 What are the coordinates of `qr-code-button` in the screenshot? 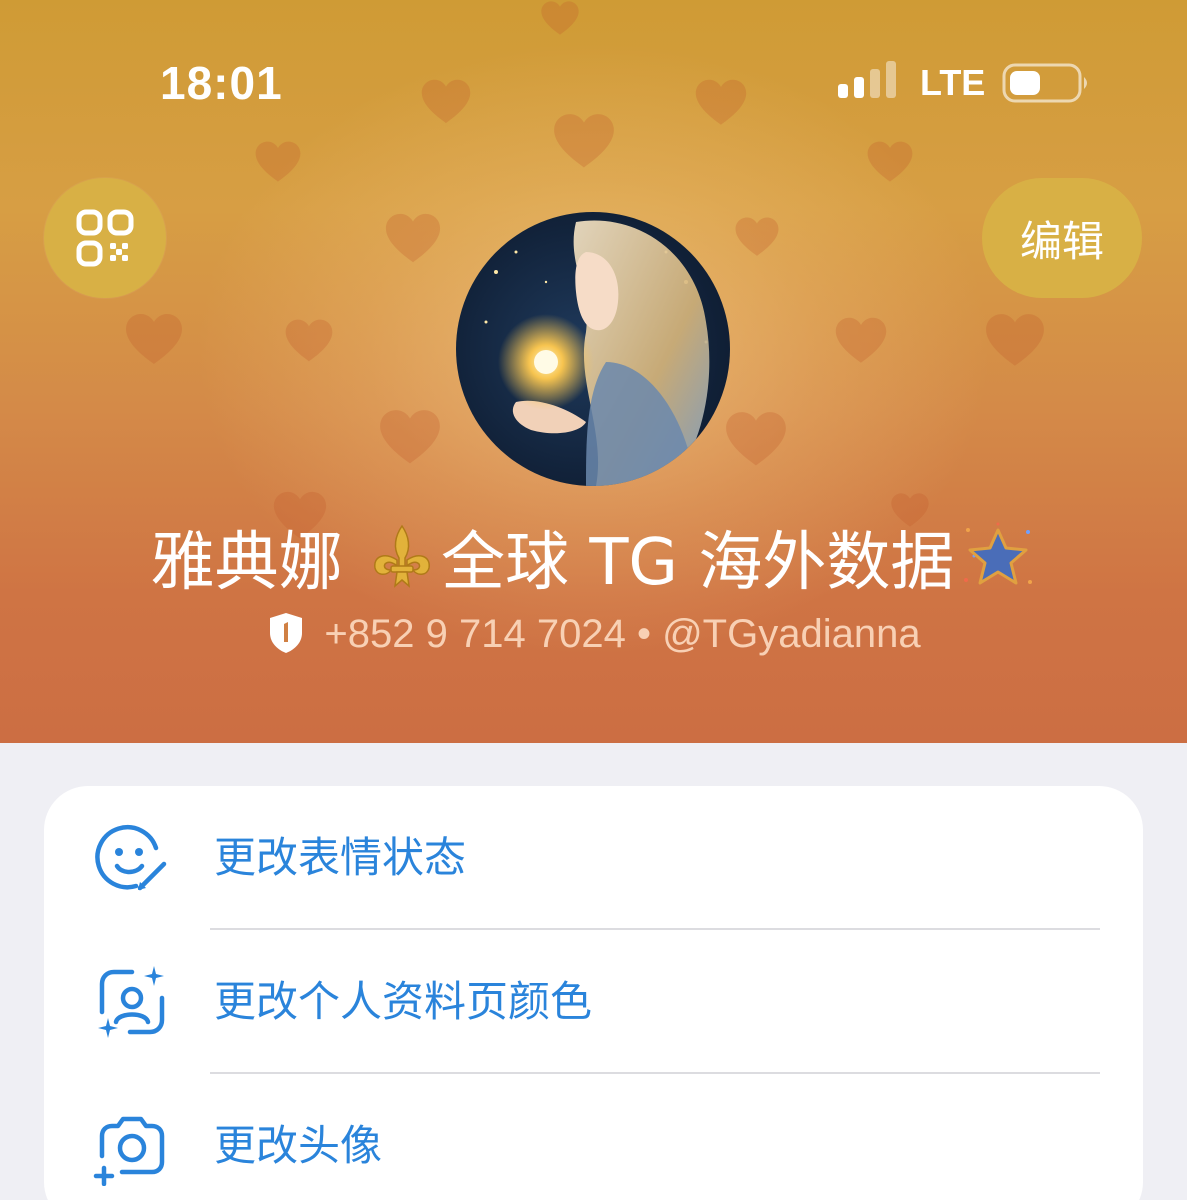 It's located at (105, 238).